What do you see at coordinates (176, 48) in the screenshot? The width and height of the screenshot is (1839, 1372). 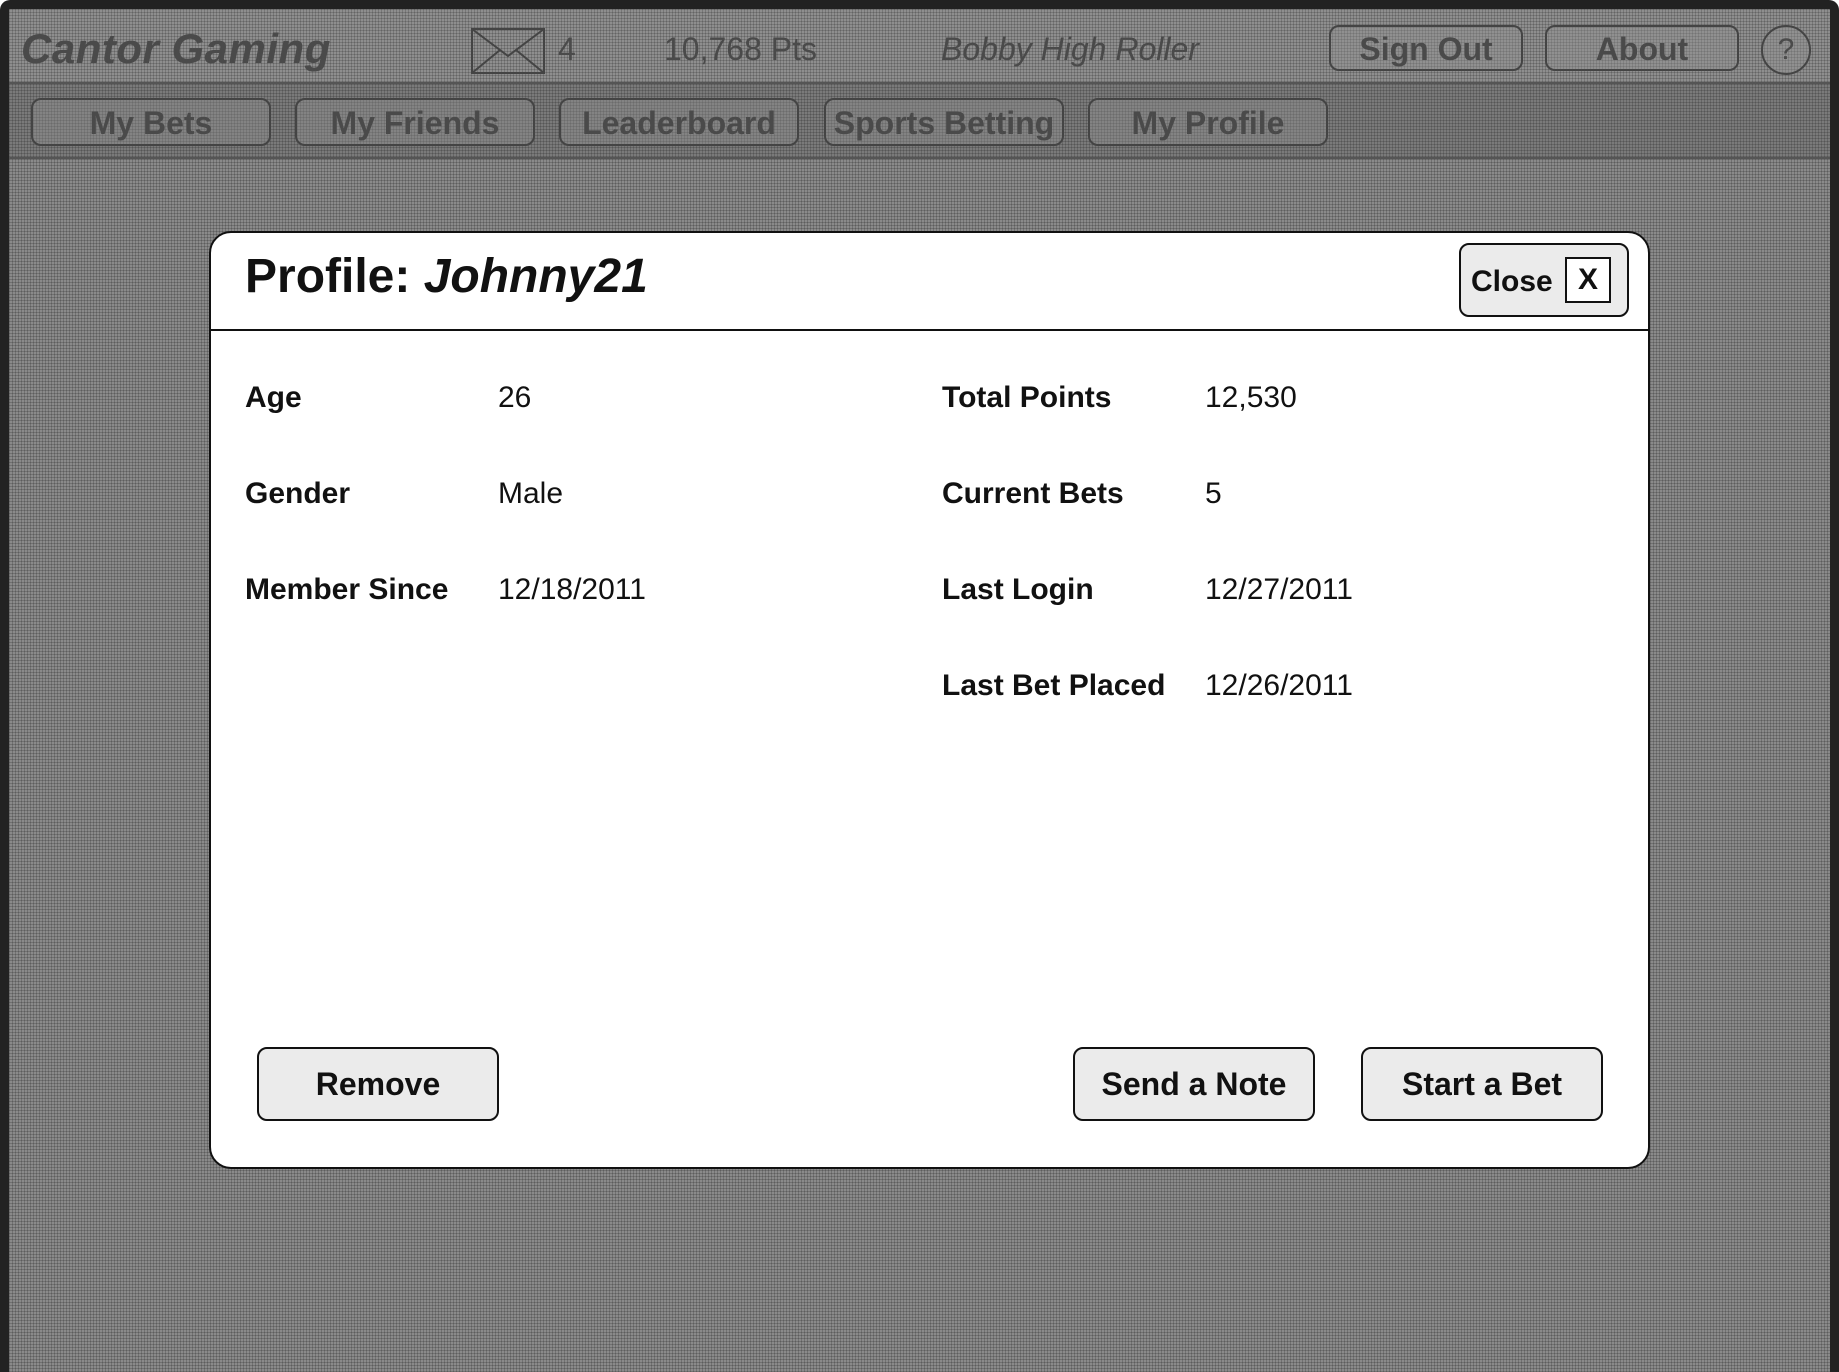 I see `app-title: Cantor Gaming` at bounding box center [176, 48].